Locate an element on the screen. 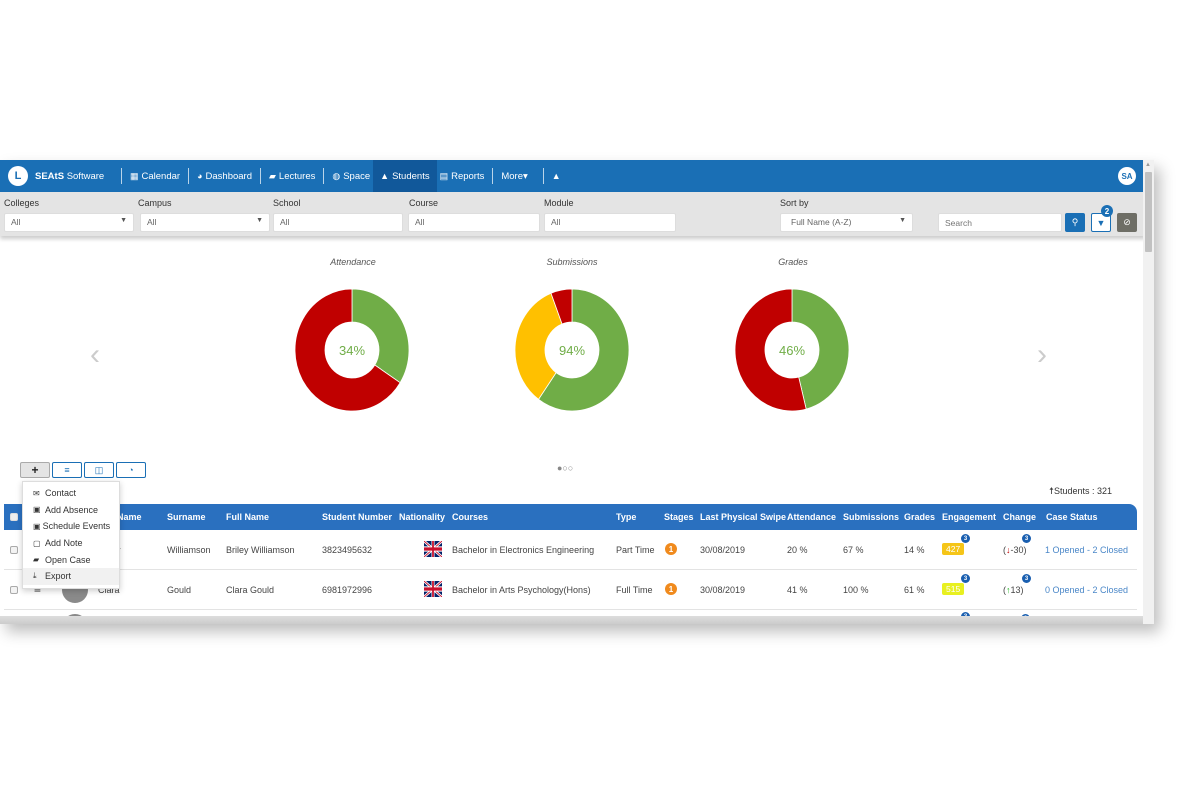 The height and width of the screenshot is (800, 1200). nav-more-dropdown: More▾ is located at coordinates (514, 176).